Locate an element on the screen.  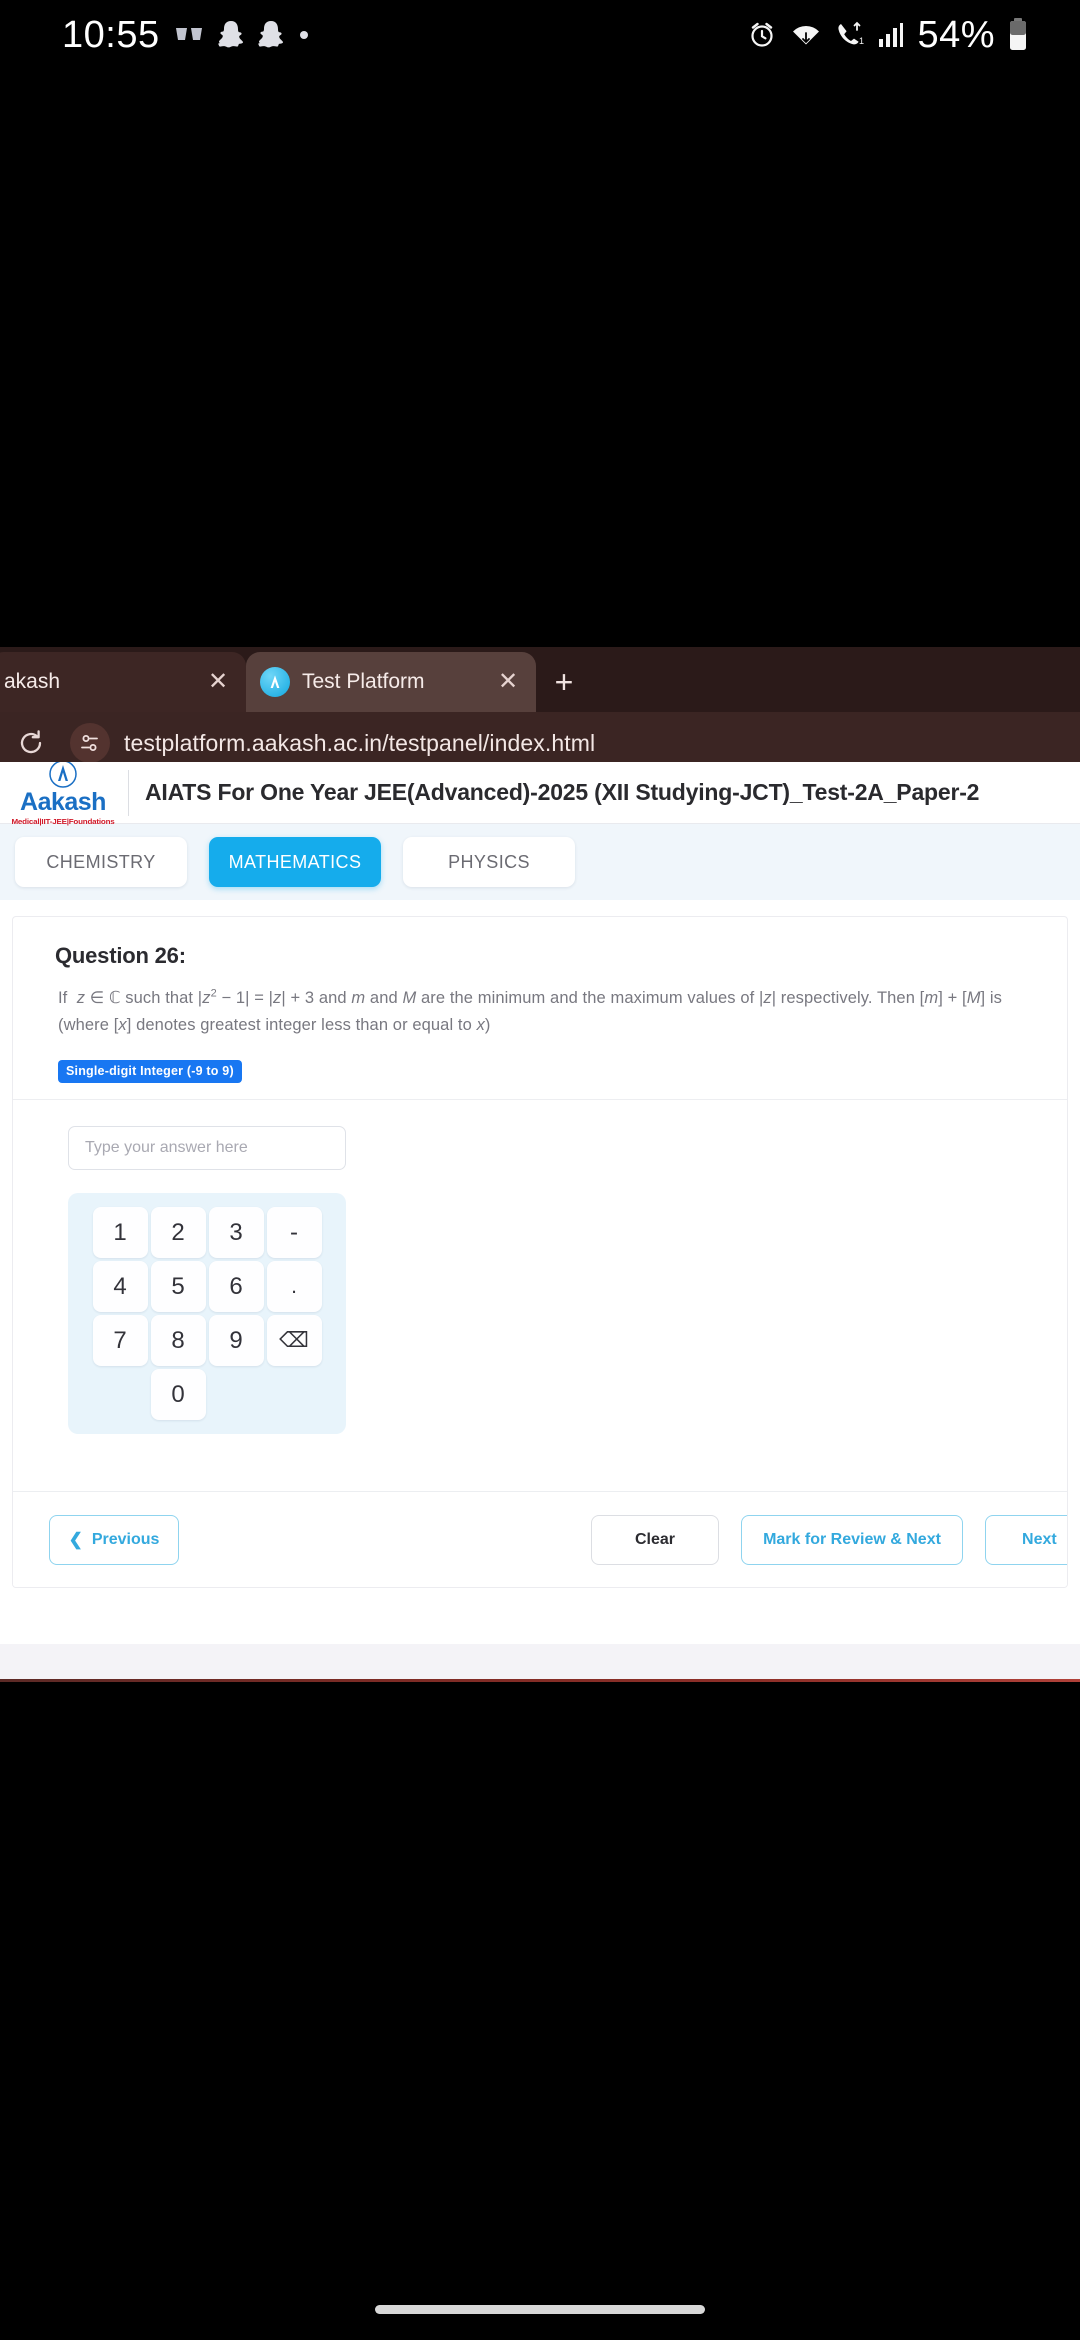
next-button: Next ❯ is located at coordinates (1026, 1539).